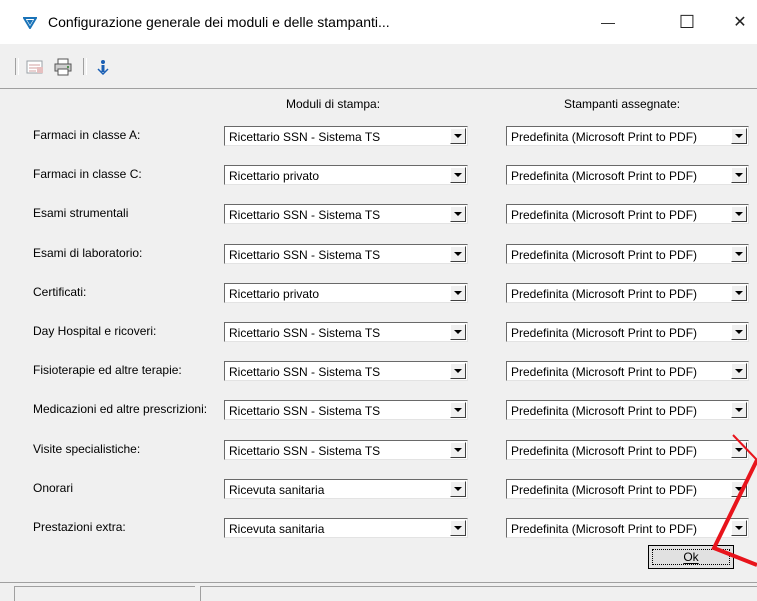 Image resolution: width=757 pixels, height=601 pixels. I want to click on focus-rect, so click(691, 557).